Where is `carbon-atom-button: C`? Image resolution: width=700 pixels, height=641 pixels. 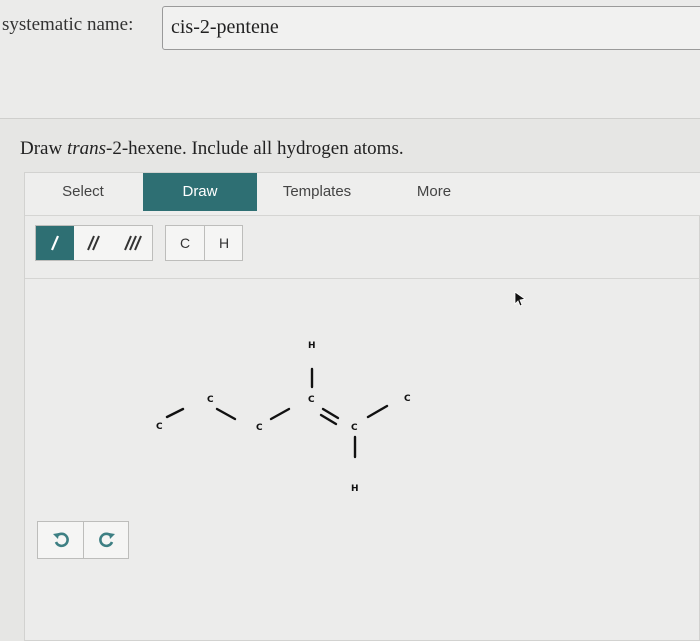
carbon-atom-button: C is located at coordinates (185, 243).